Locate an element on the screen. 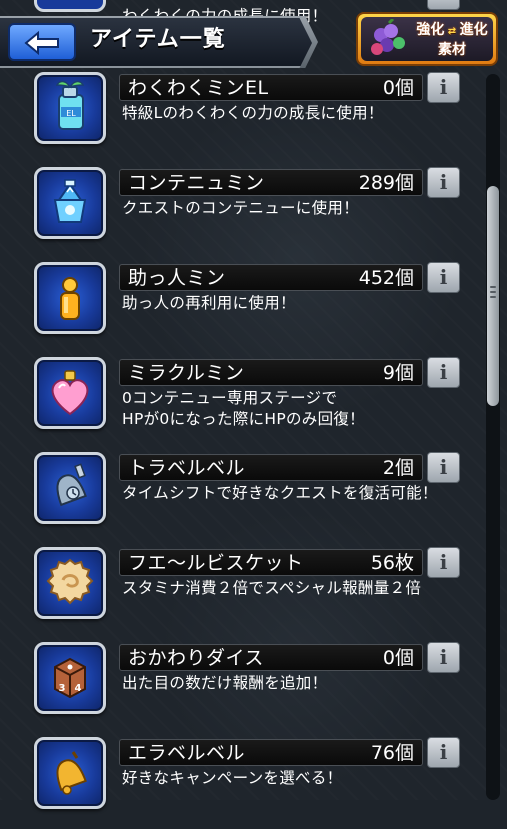 The image size is (507, 829). scrollbar-grip-icon is located at coordinates (493, 294).